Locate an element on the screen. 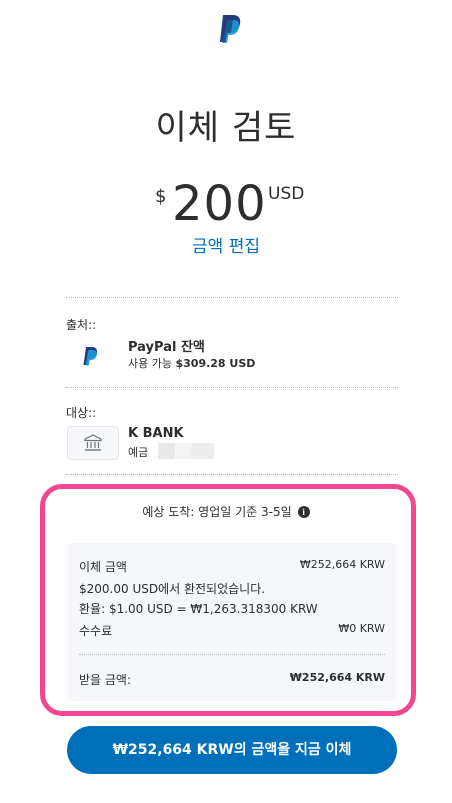 The image size is (452, 803). edit-amount-link: 금액 편집 is located at coordinates (226, 244).